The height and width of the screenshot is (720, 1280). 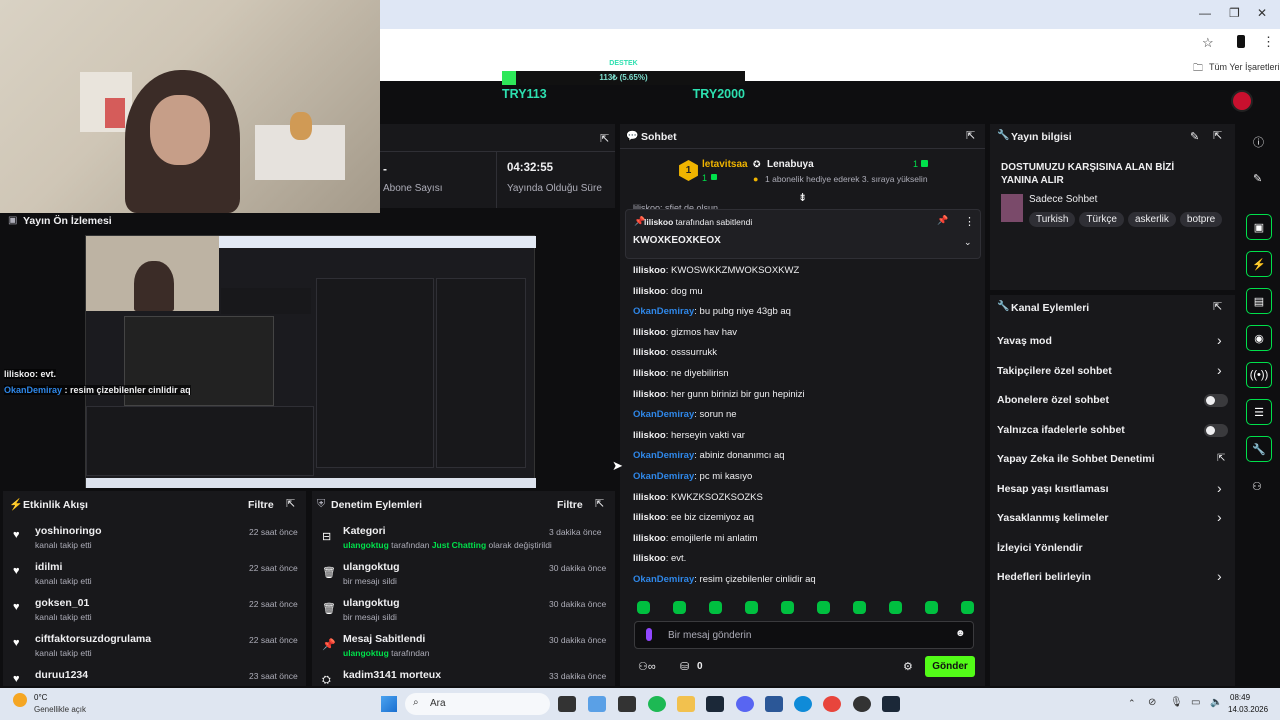 What do you see at coordinates (1201, 219) in the screenshot?
I see `tag: botpre` at bounding box center [1201, 219].